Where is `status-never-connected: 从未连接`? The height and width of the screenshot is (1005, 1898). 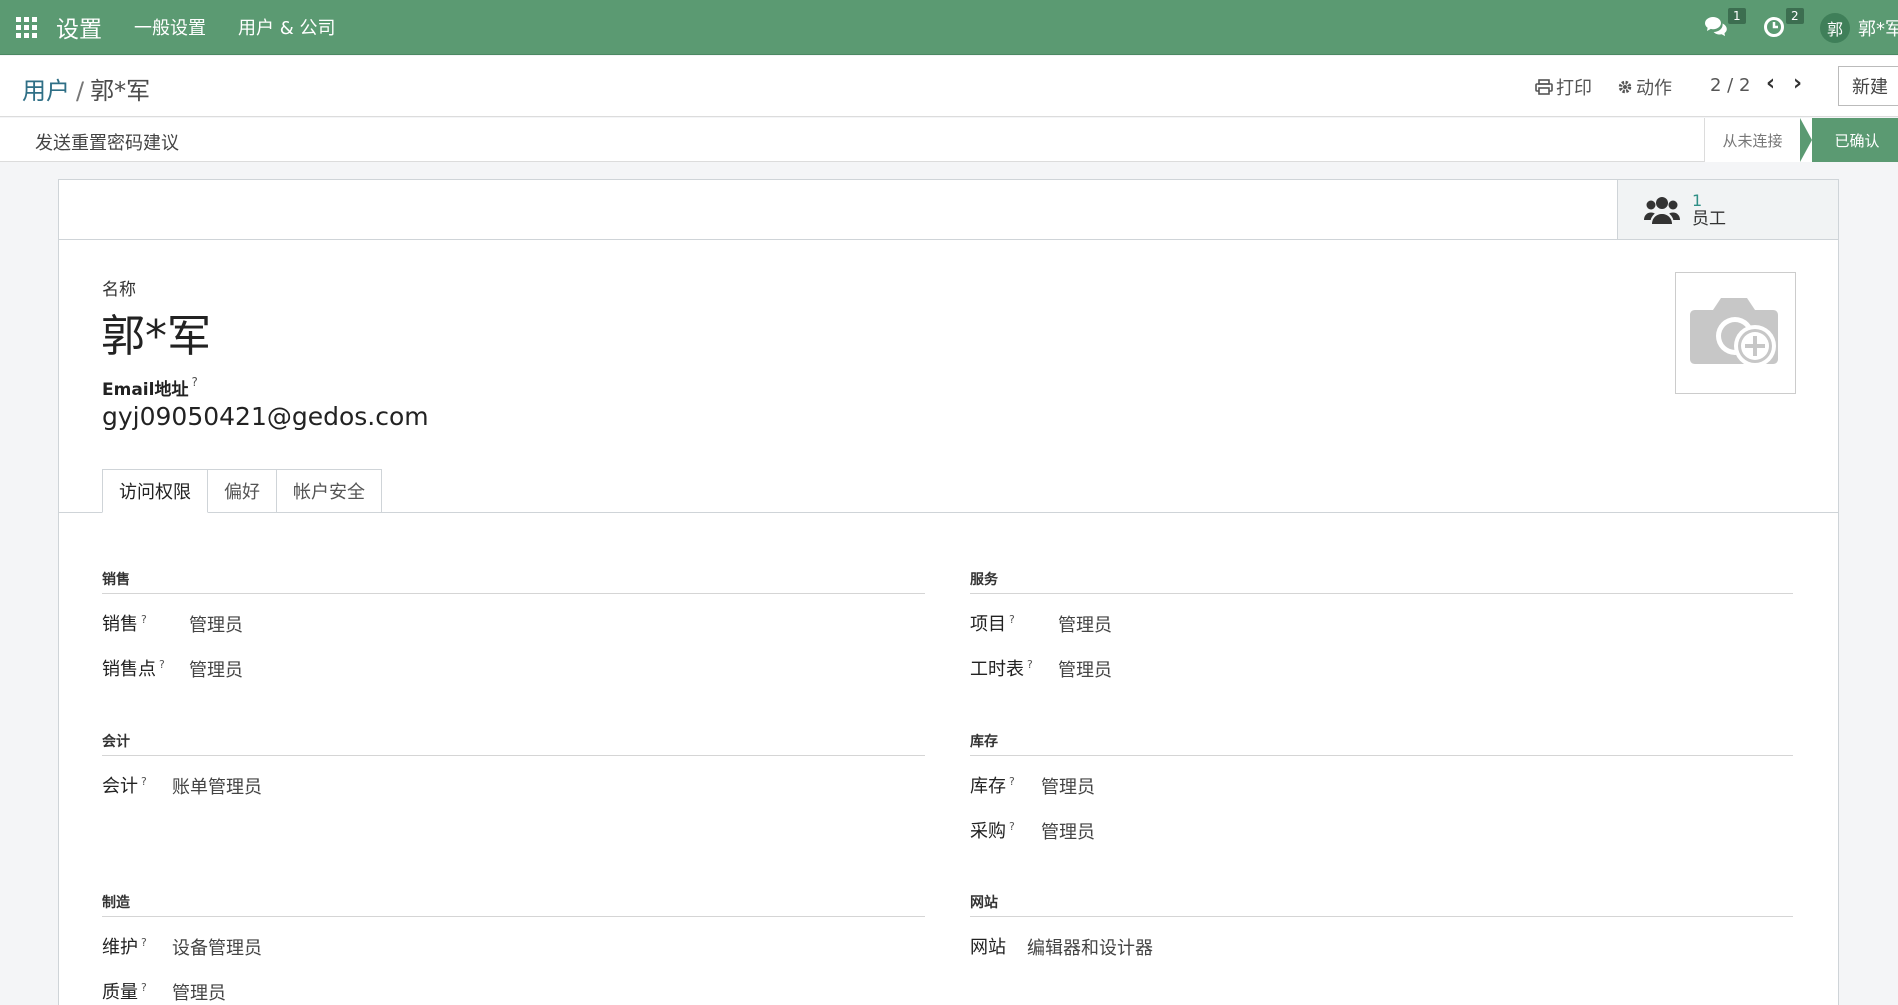 status-never-connected: 从未连接 is located at coordinates (1752, 140).